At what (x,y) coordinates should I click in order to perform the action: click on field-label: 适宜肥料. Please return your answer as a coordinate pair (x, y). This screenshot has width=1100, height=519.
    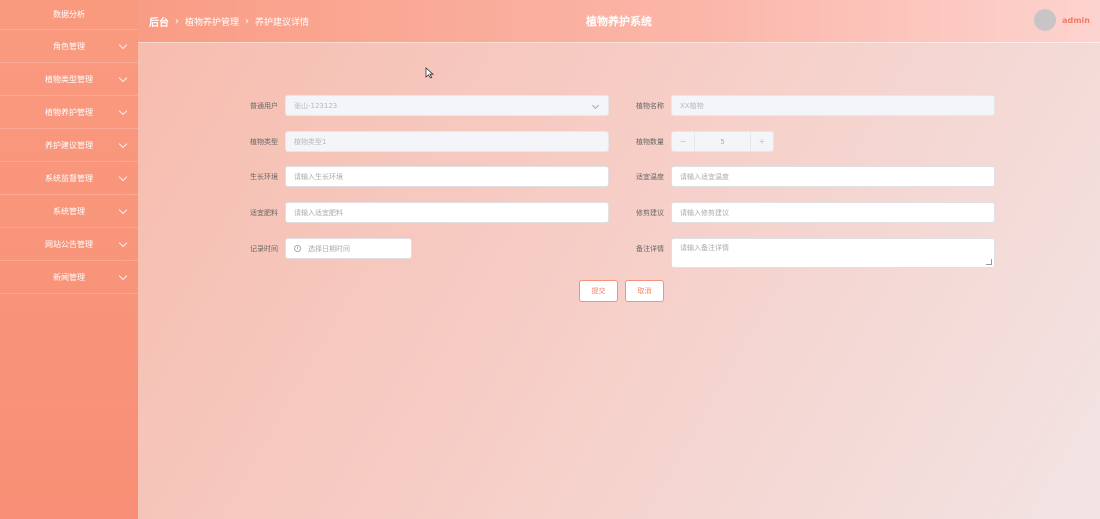
    Looking at the image, I should click on (264, 212).